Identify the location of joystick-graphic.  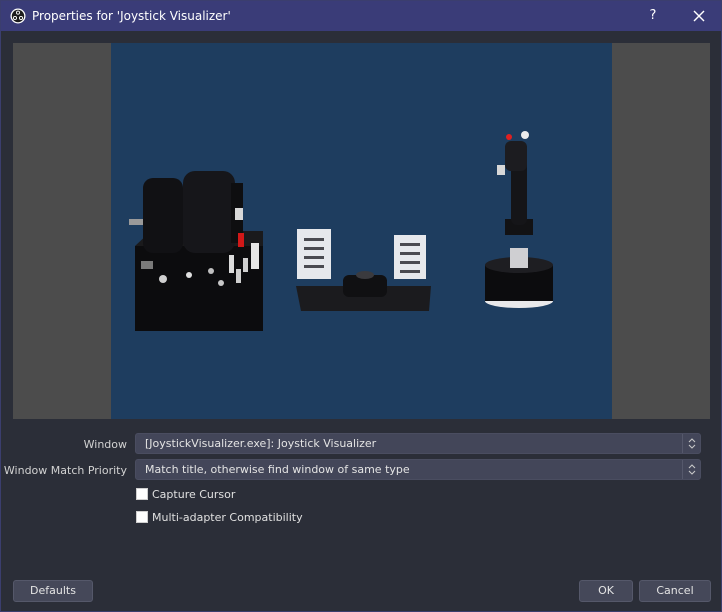
(519, 219).